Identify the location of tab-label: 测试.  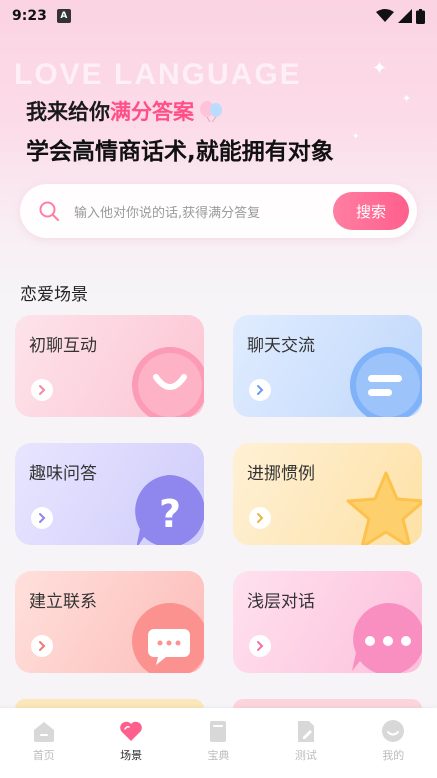
(305, 755).